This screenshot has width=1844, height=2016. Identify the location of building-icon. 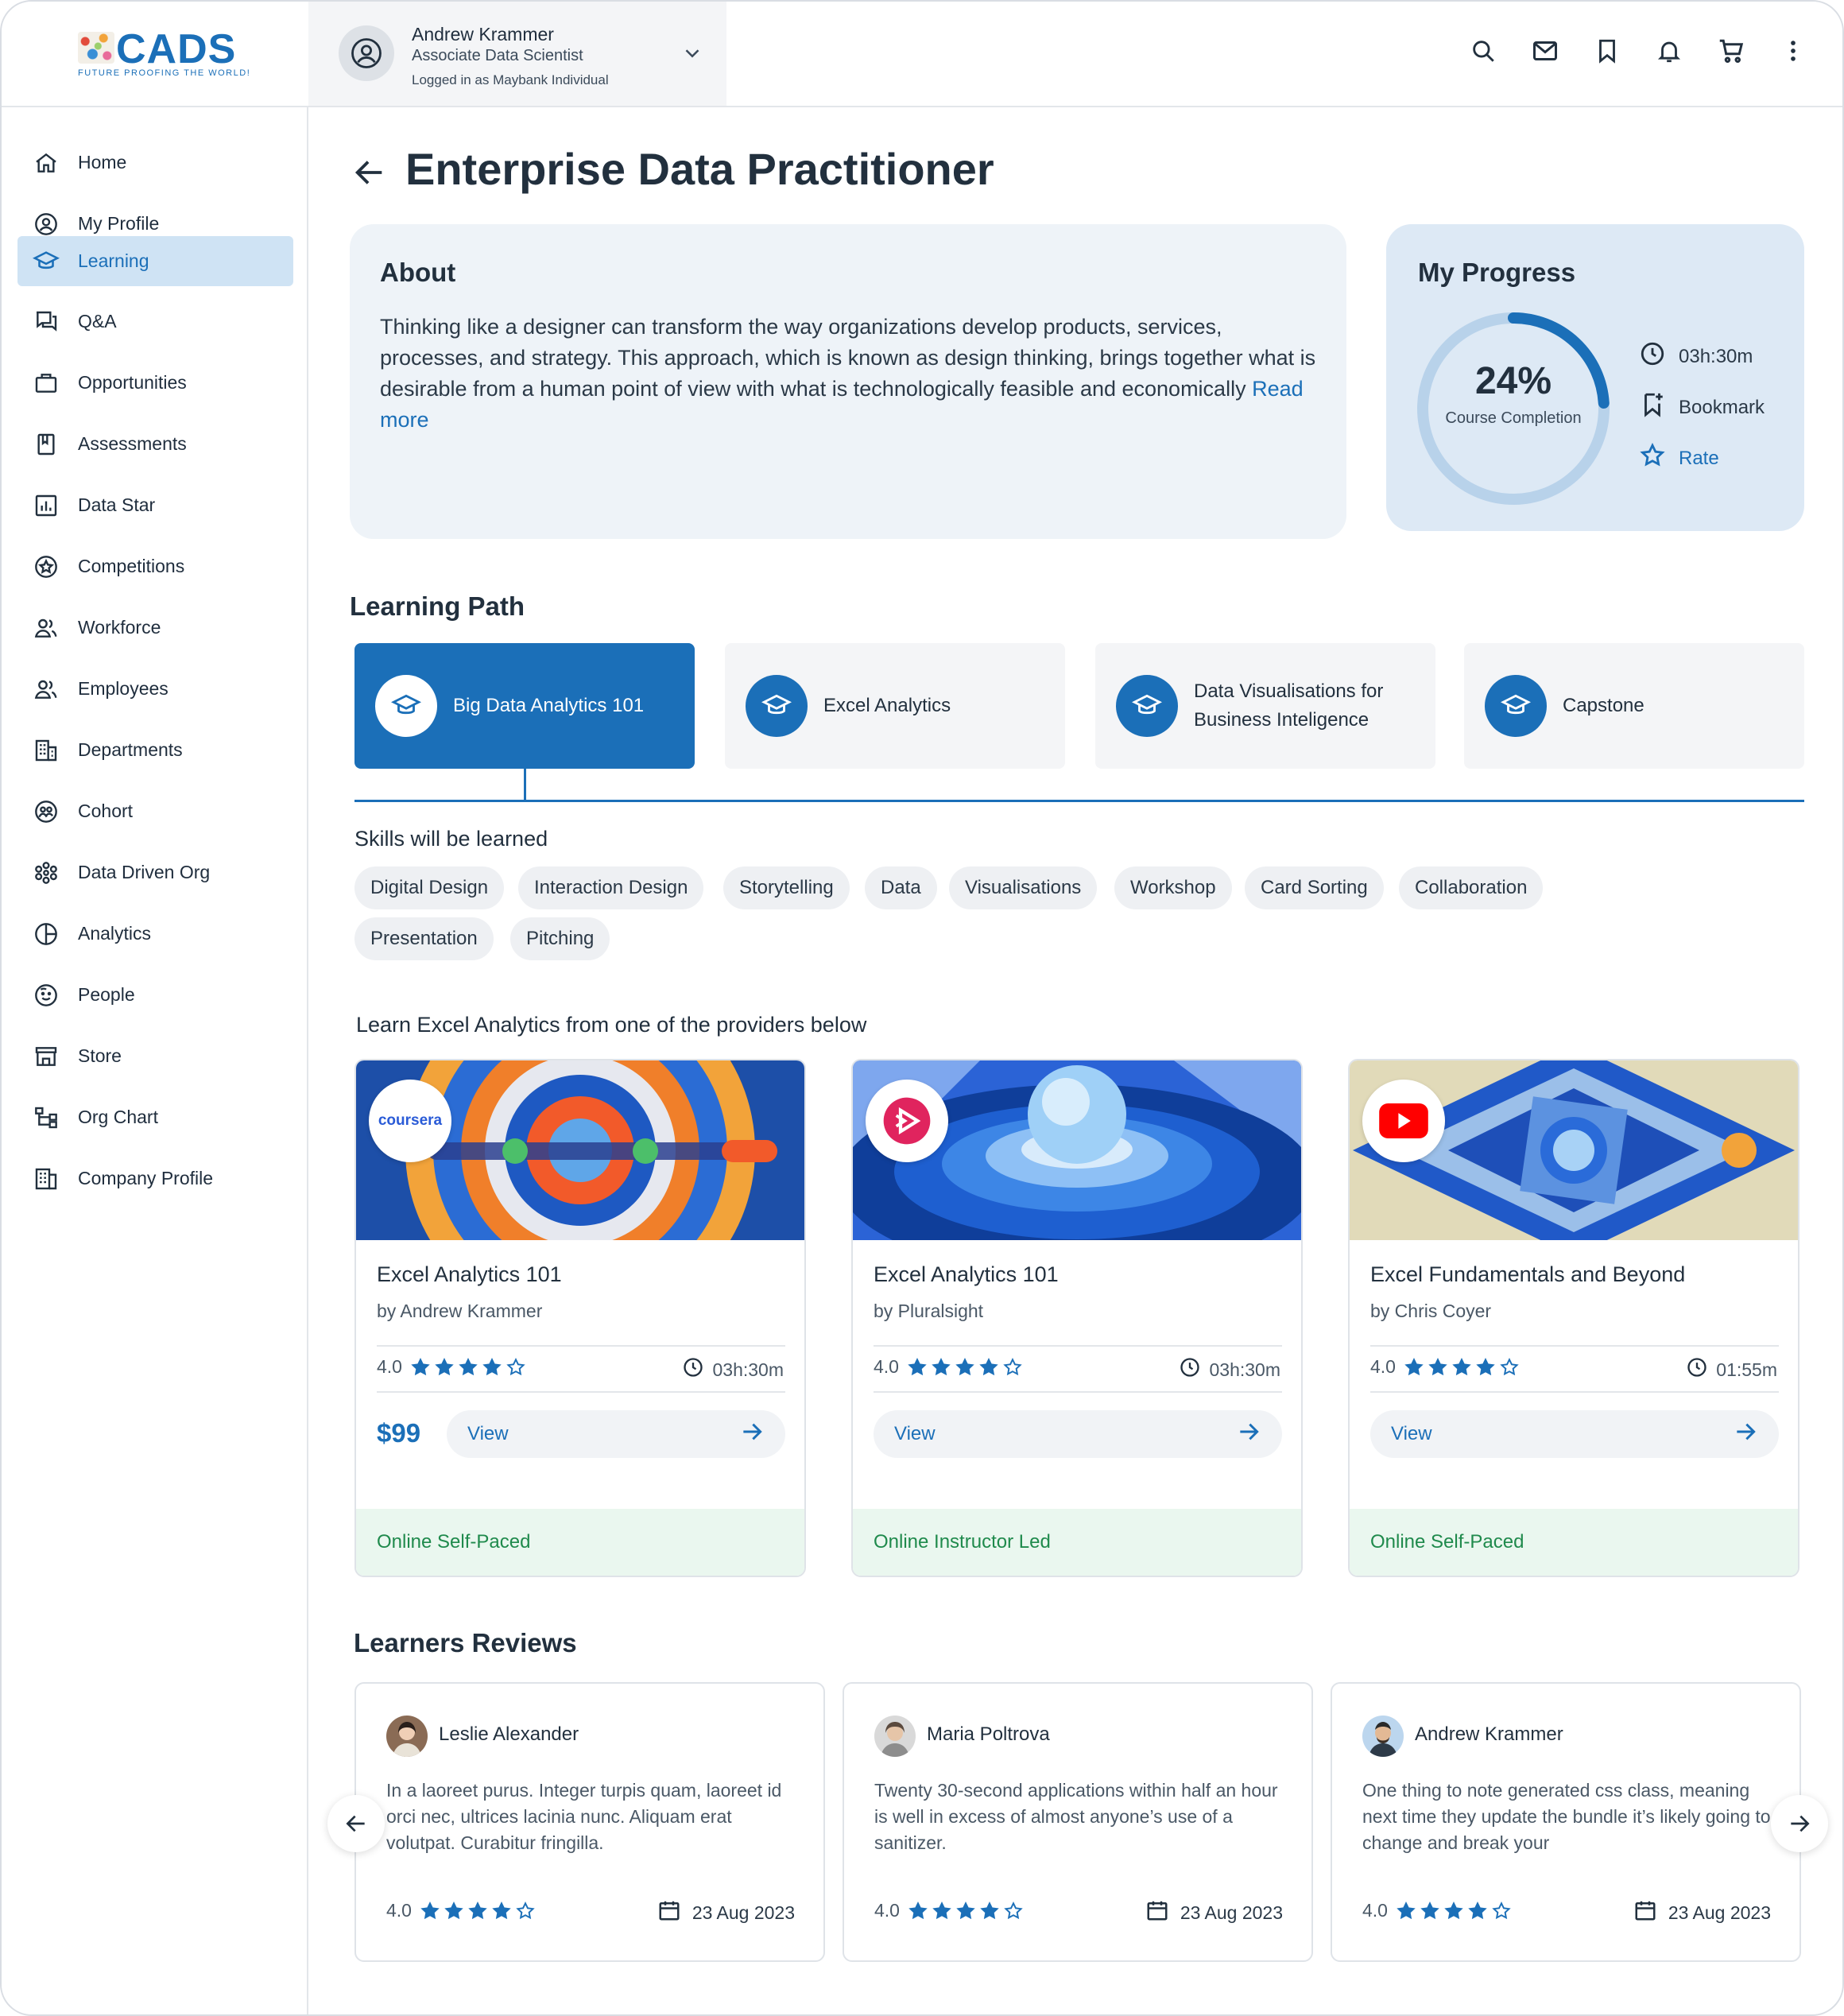
(46, 750).